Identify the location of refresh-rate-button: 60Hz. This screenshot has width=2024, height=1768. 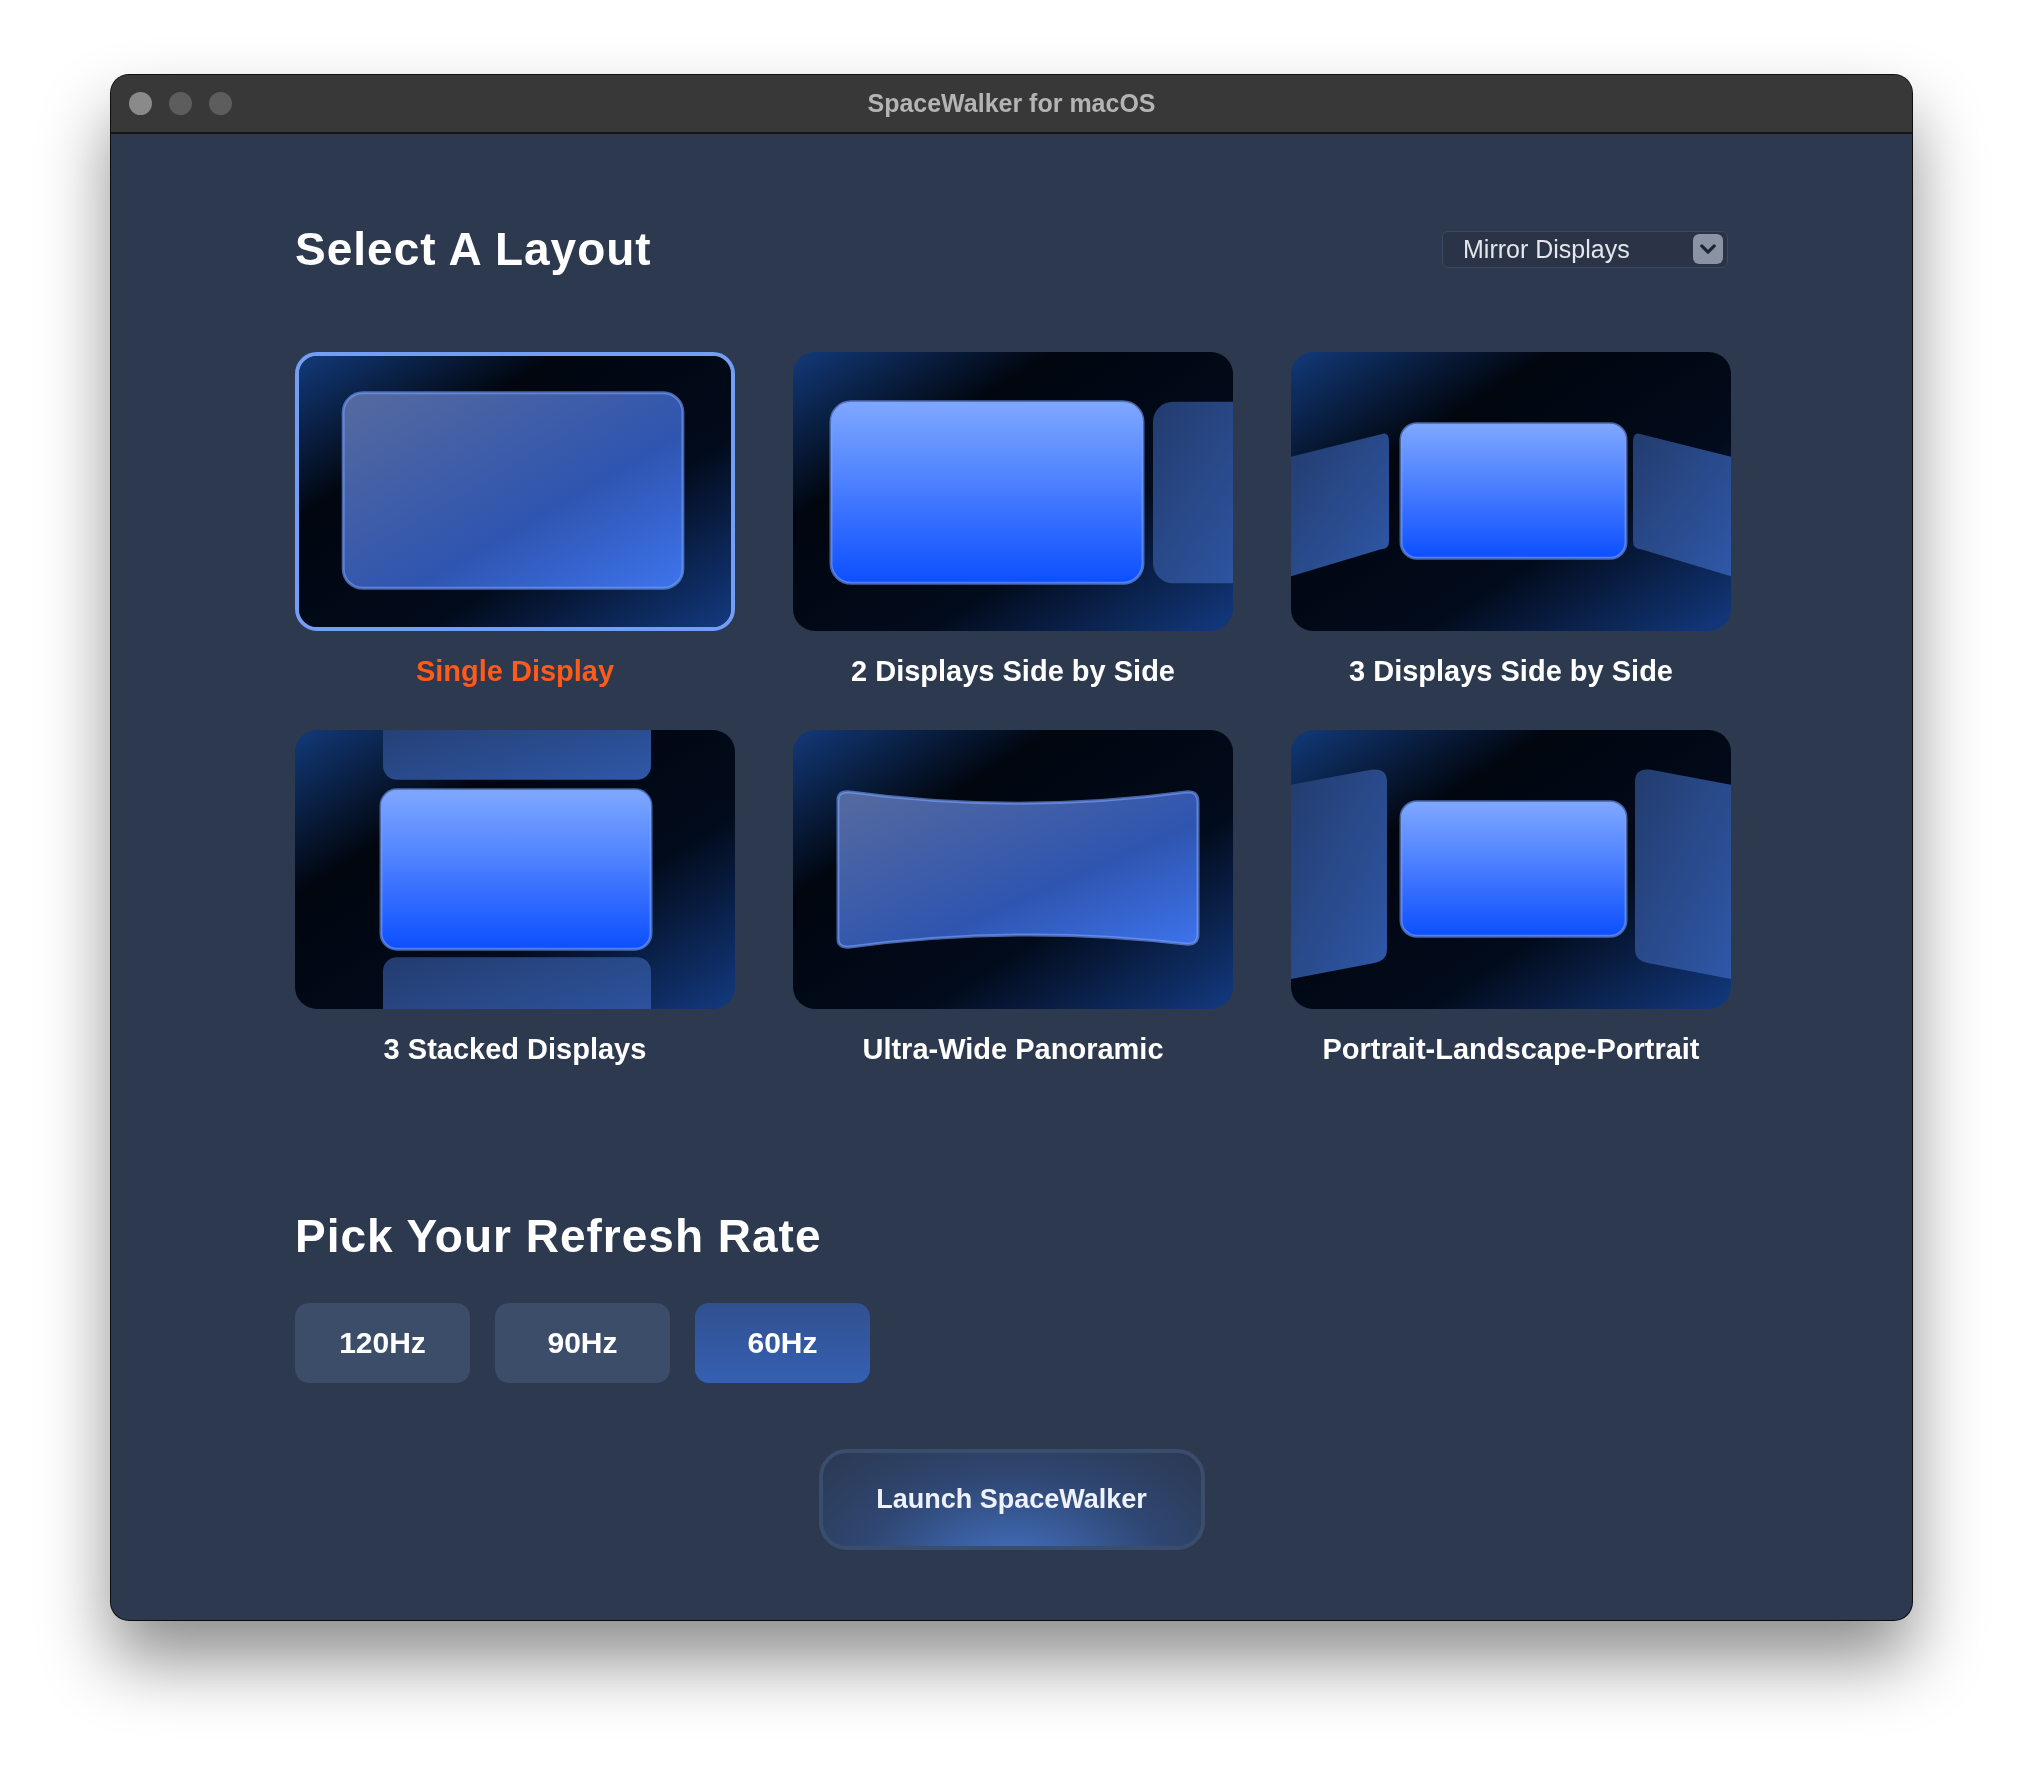
(782, 1343).